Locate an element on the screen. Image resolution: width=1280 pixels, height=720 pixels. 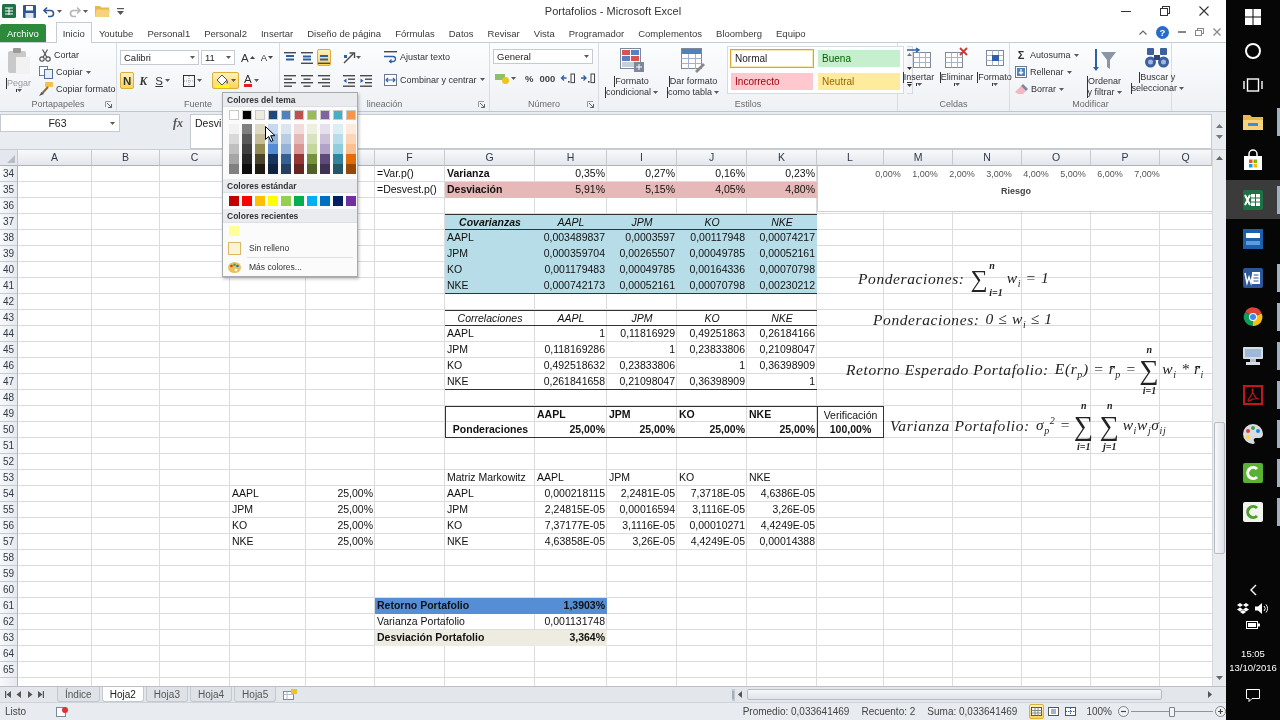
find-select-button: Buscar y seleccionar is located at coordinates (1157, 71).